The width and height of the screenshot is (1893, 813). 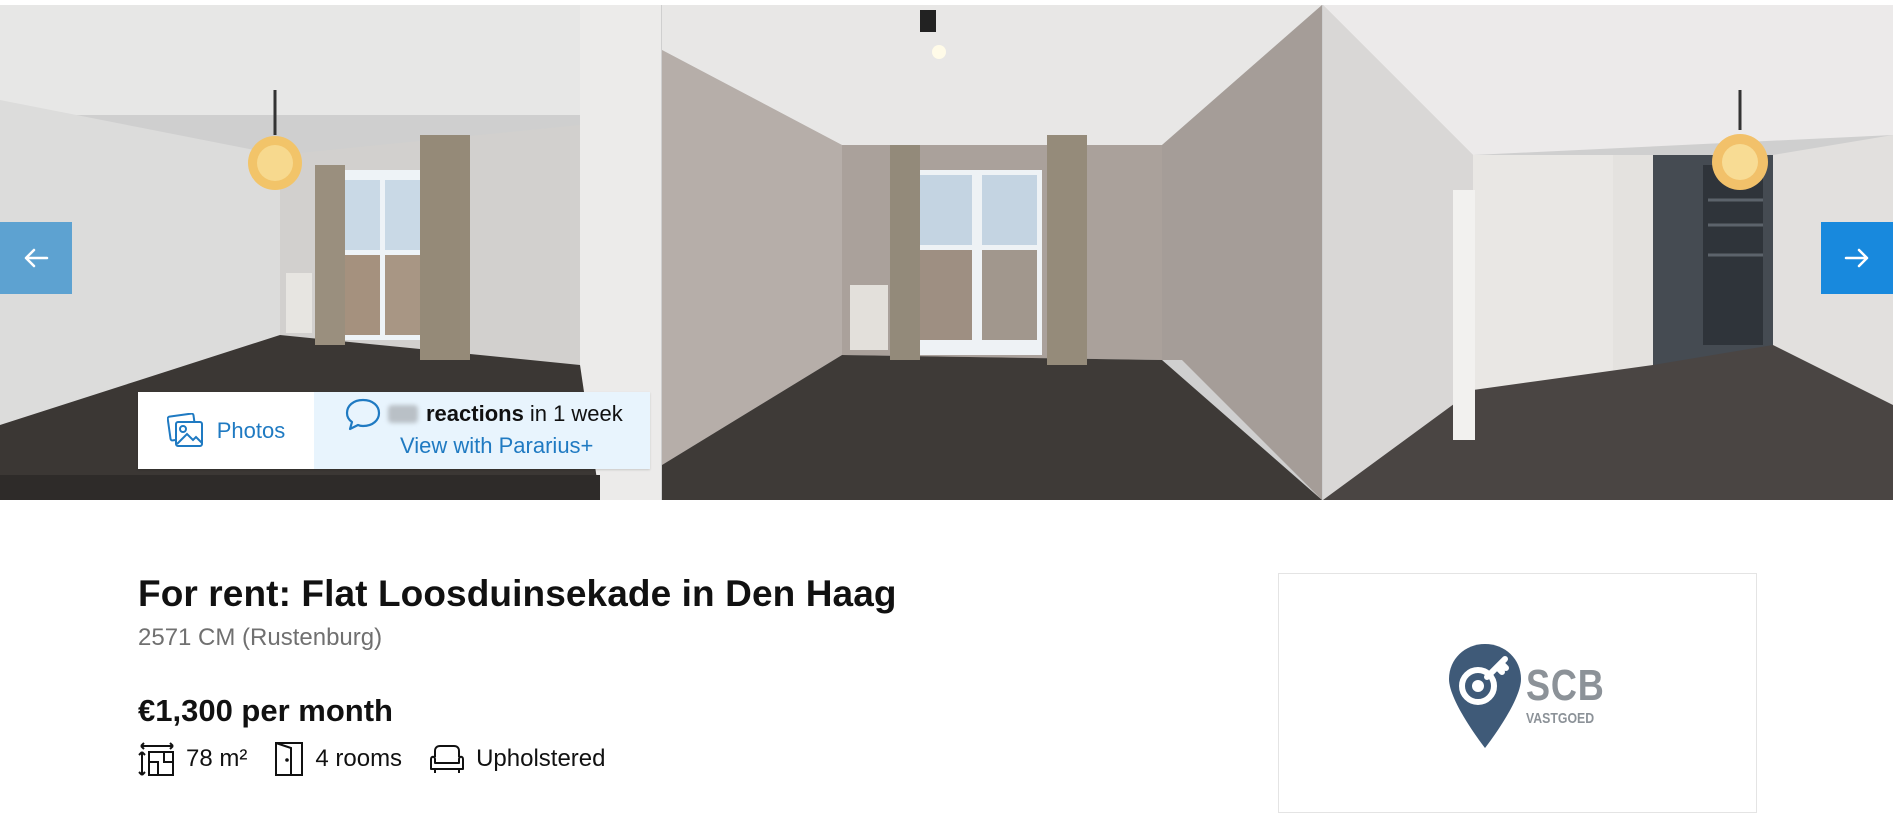 I want to click on agent-card: SCB VASTGOED, so click(x=1517, y=693).